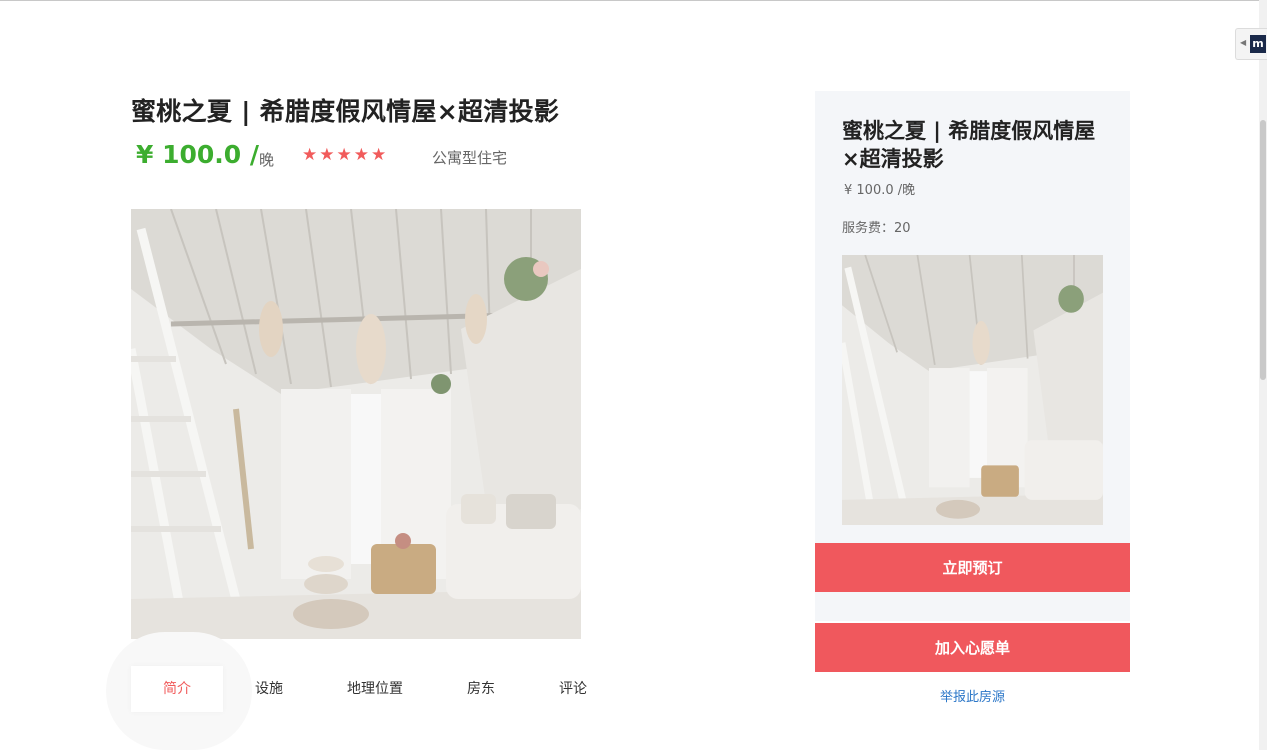 This screenshot has height=750, width=1267. Describe the element at coordinates (375, 689) in the screenshot. I see `tab-location: 地理位置` at that location.